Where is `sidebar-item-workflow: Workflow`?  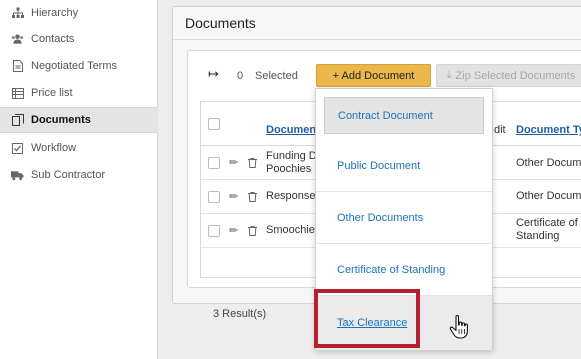 sidebar-item-workflow: Workflow is located at coordinates (79, 148).